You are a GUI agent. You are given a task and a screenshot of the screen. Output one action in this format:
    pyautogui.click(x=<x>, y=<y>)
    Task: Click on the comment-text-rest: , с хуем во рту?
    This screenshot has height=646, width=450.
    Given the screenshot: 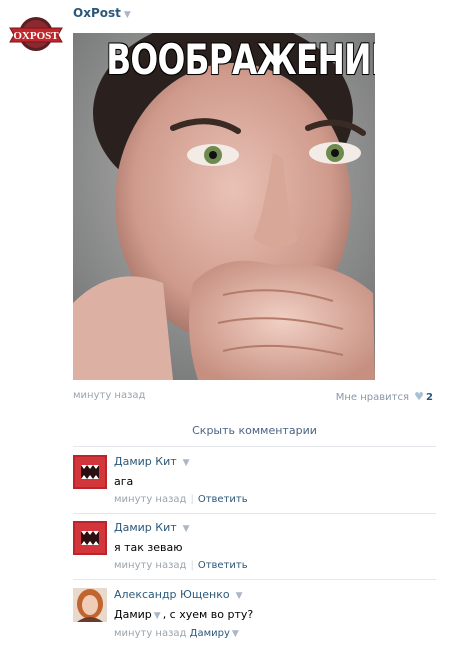 What is the action you would take?
    pyautogui.click(x=208, y=614)
    